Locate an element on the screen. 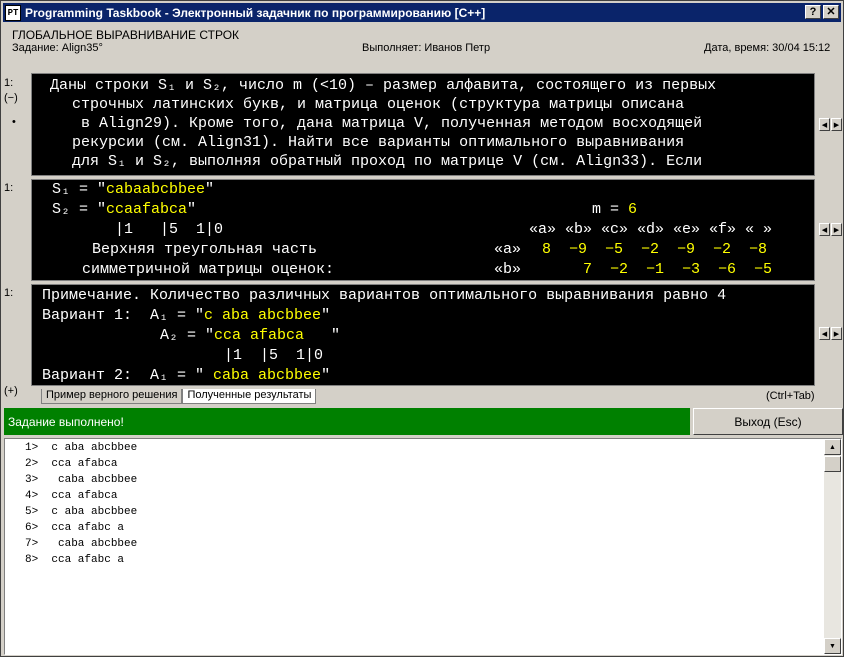  panel3-index: 1: is located at coordinates (9, 293).